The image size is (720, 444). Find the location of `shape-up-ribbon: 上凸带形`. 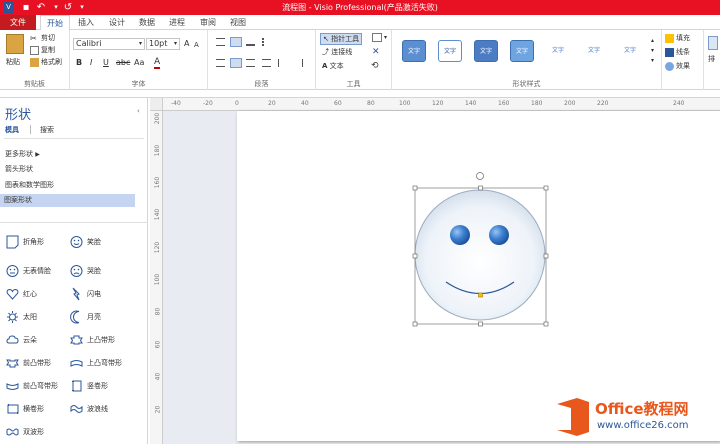

shape-up-ribbon: 上凸带形 is located at coordinates (101, 340).